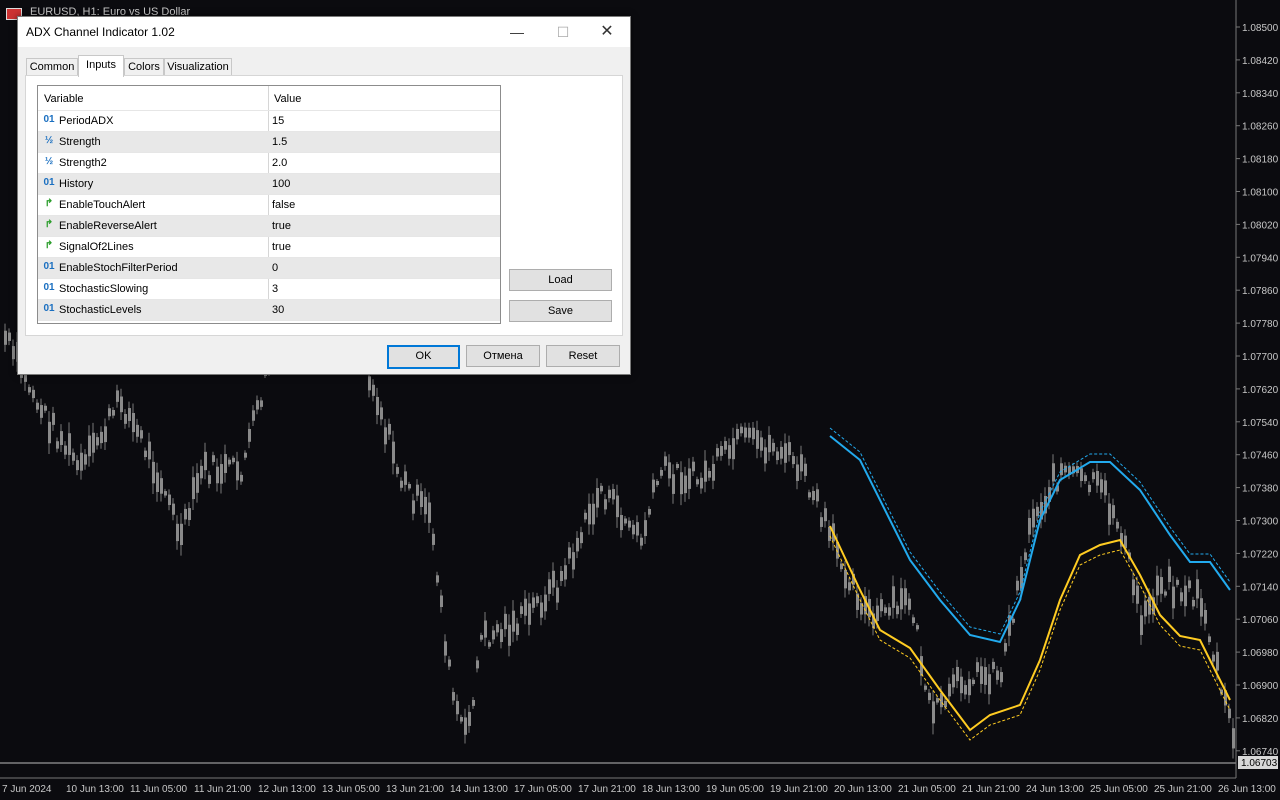  I want to click on variable-column-header: Variable, so click(64, 99).